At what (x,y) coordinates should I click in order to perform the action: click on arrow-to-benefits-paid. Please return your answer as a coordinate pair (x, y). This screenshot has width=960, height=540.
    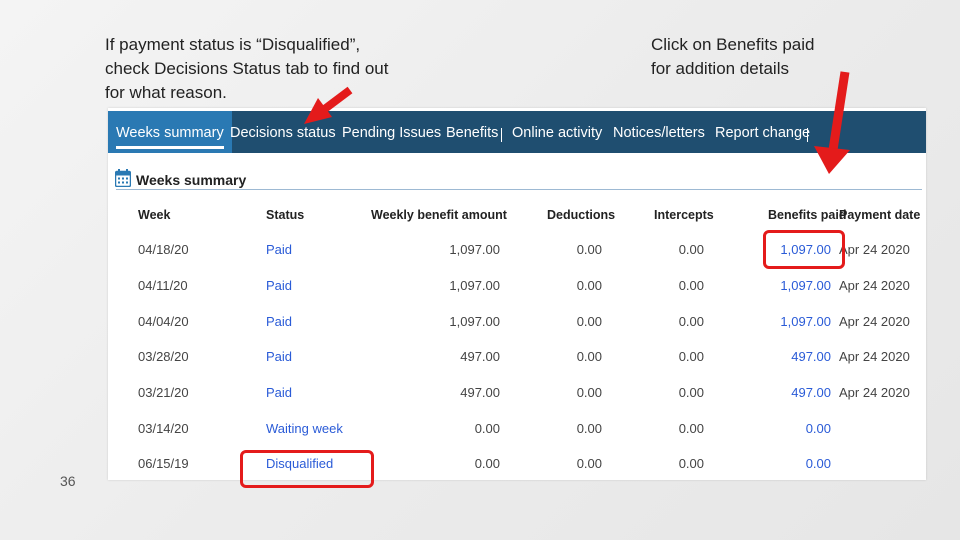
    Looking at the image, I should click on (832, 122).